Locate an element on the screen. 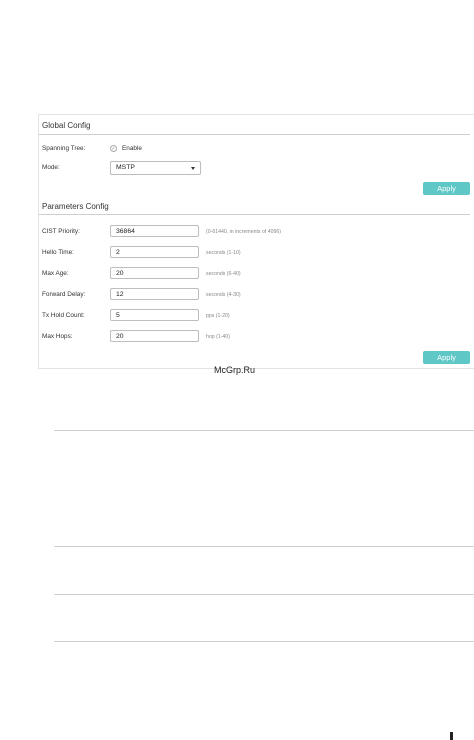  spanning-tree-enable-checkbox: ✓ is located at coordinates (113, 148).